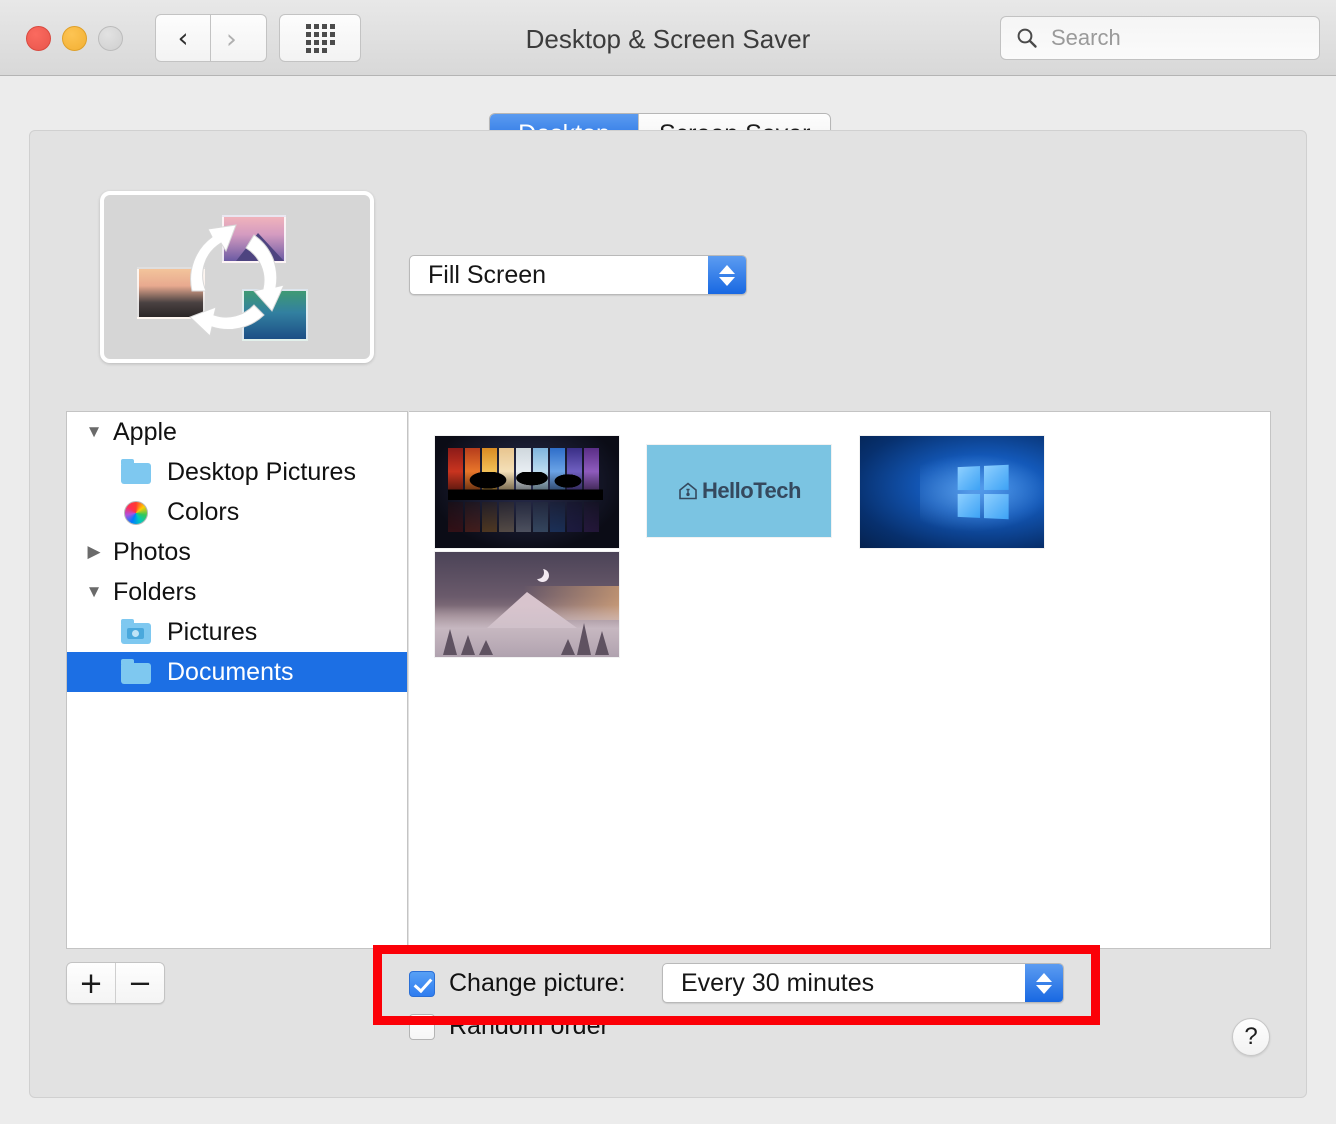  What do you see at coordinates (1160, 38) in the screenshot?
I see `search-field: Search` at bounding box center [1160, 38].